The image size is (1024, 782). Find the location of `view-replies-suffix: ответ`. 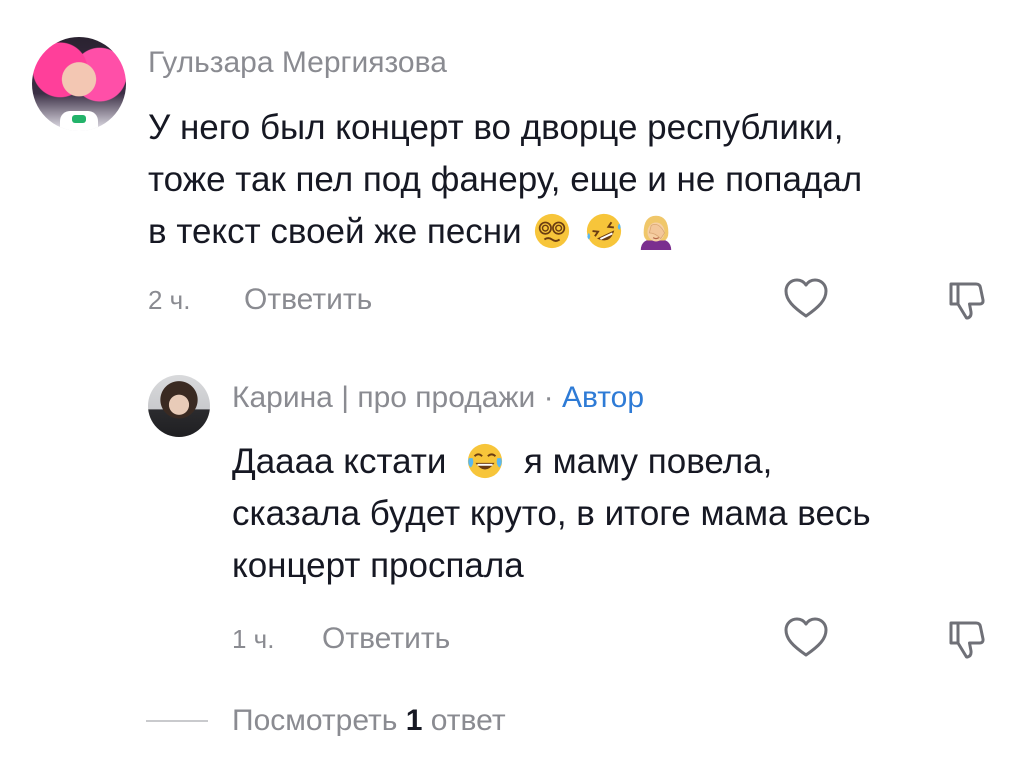

view-replies-suffix: ответ is located at coordinates (468, 720).